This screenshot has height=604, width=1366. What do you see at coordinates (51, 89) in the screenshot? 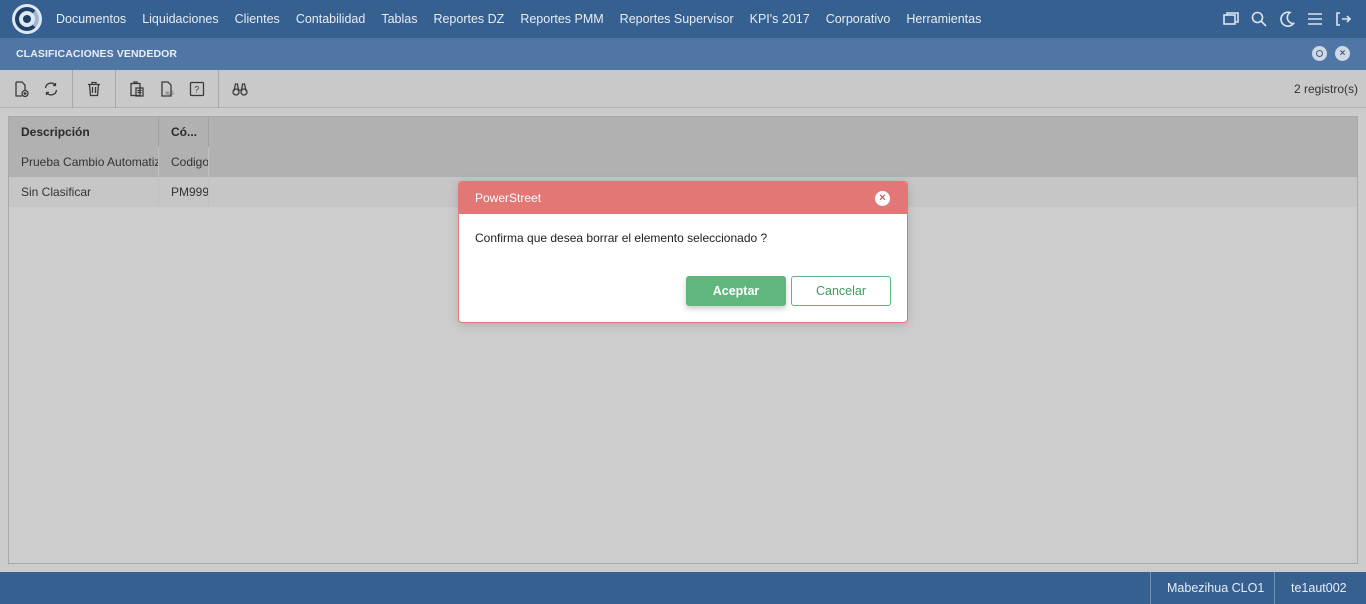
I see `refresh-icon` at bounding box center [51, 89].